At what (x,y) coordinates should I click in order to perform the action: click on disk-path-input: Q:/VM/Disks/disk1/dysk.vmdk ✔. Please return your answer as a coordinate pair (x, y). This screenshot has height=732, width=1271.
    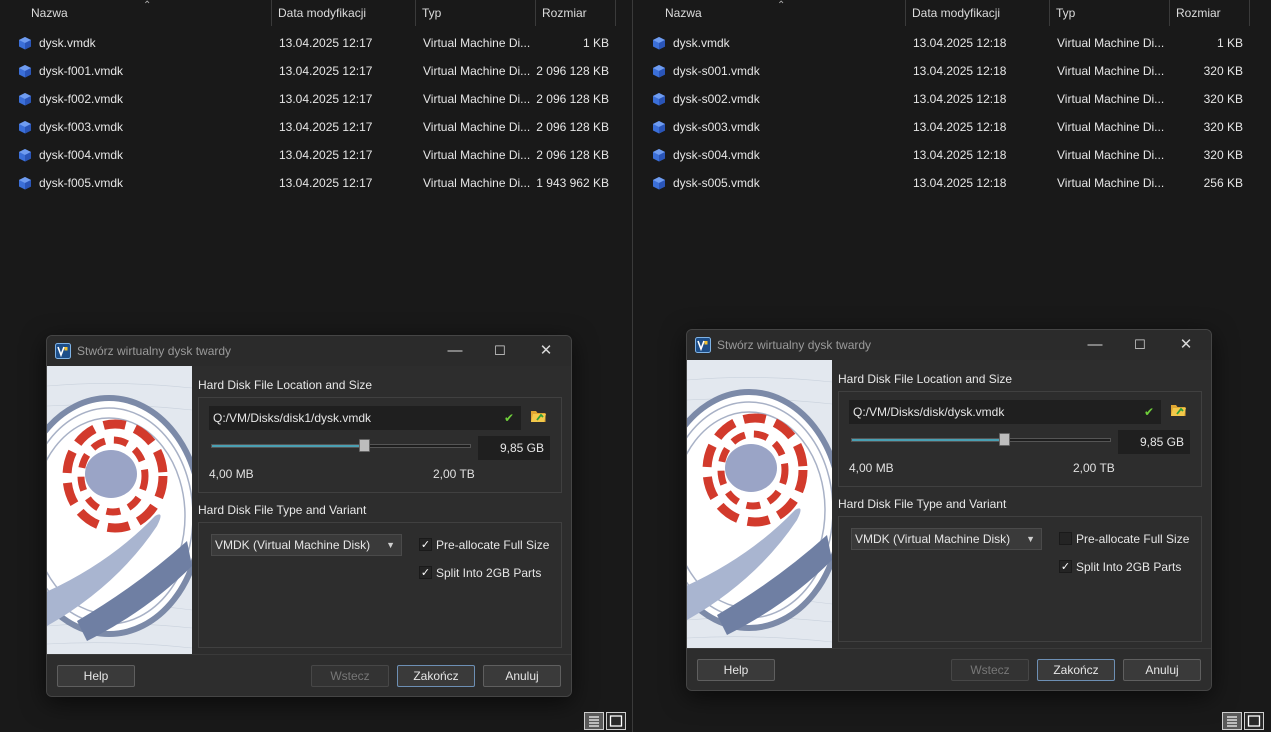
    Looking at the image, I should click on (365, 418).